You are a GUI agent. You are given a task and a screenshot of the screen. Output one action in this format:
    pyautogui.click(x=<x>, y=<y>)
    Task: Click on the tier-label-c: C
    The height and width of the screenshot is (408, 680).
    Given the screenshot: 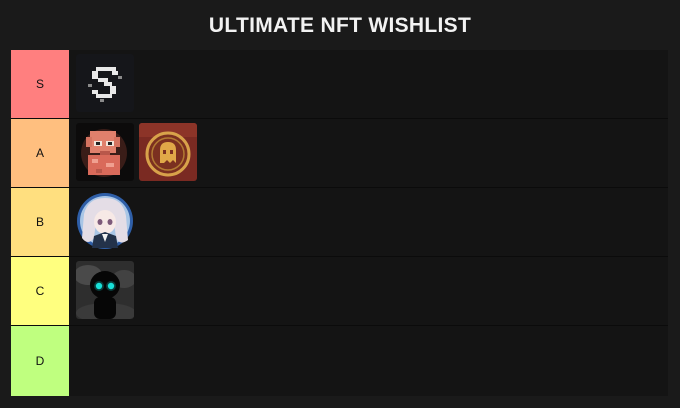 What is the action you would take?
    pyautogui.click(x=40, y=291)
    